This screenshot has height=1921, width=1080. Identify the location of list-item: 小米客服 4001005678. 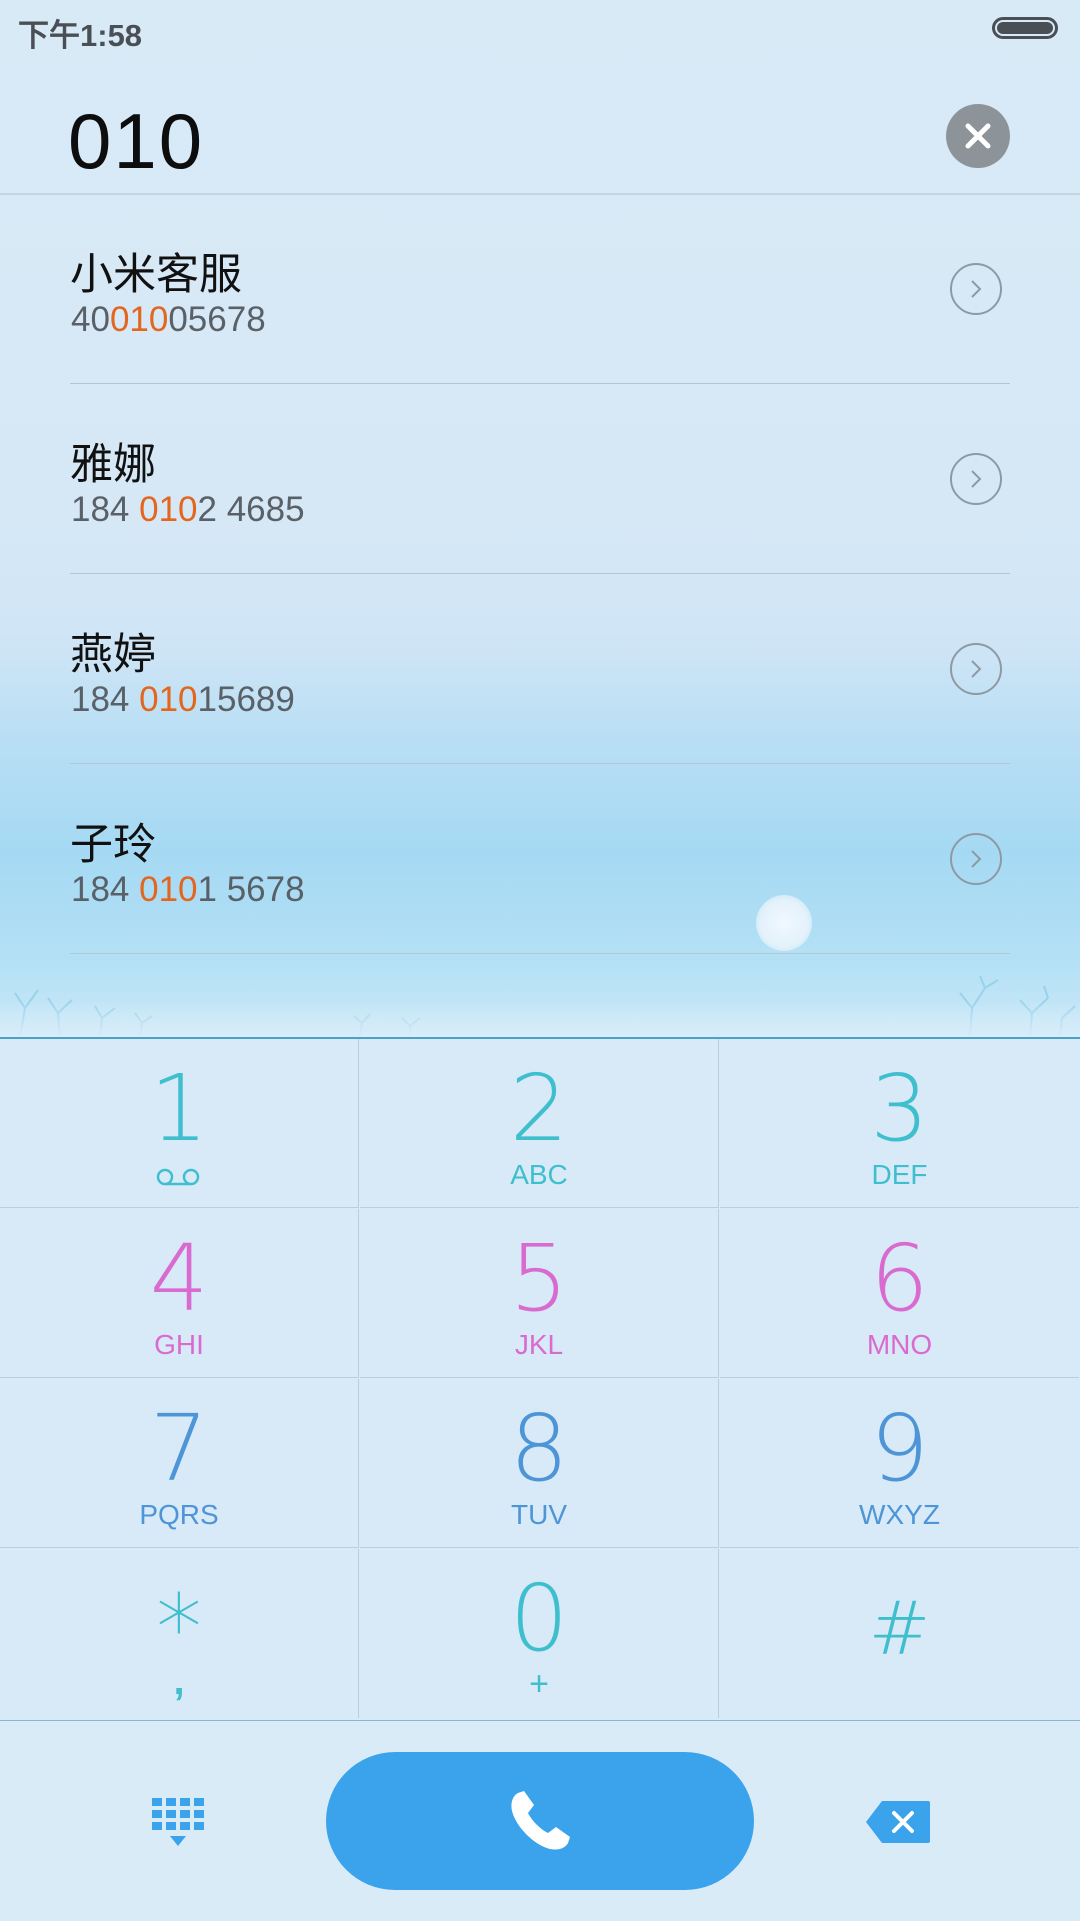
(540, 289).